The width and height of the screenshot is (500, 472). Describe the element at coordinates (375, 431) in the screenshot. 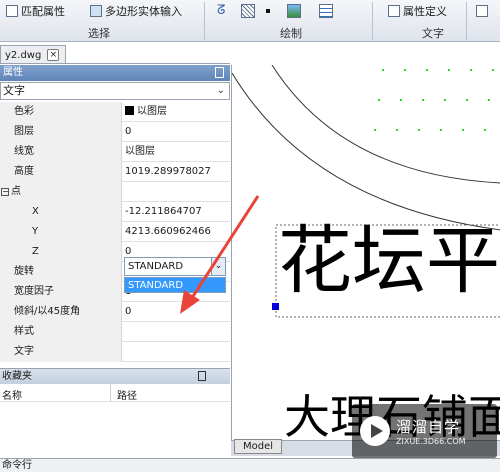

I see `play-logo-icon` at that location.